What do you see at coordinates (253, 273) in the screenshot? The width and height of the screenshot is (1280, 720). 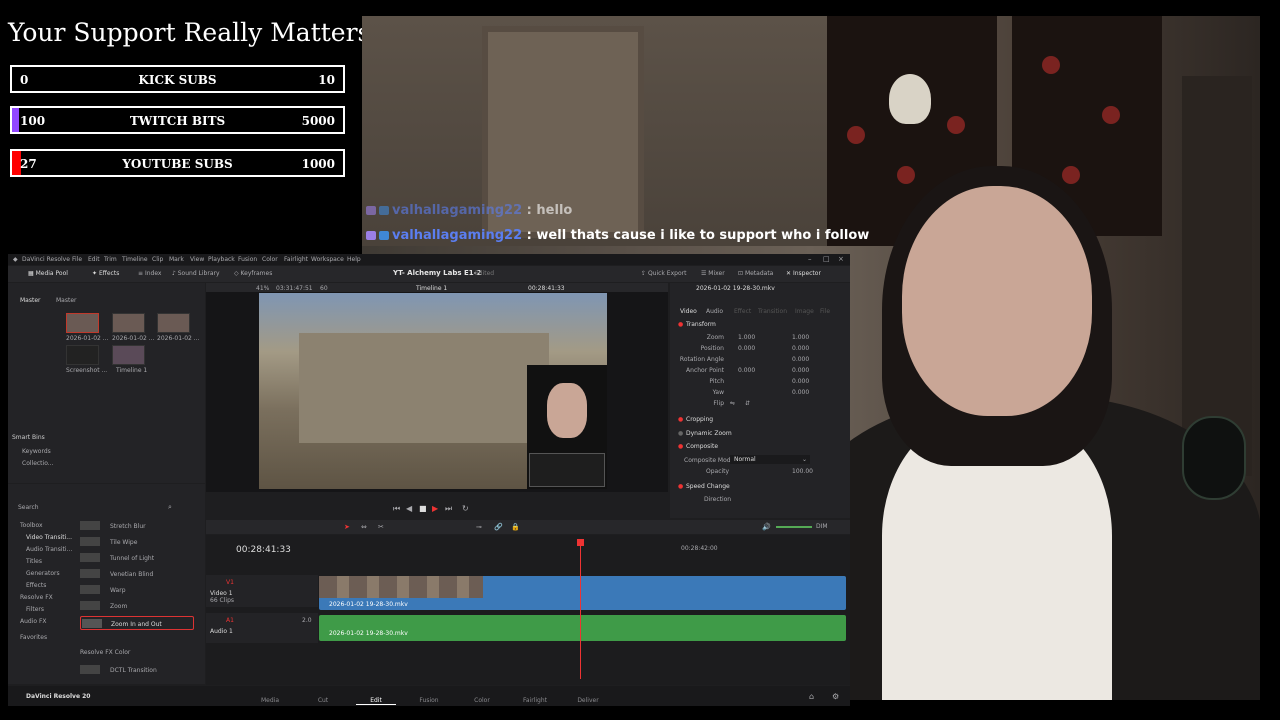 I see `keyframes-button: ◇ Keyframes` at bounding box center [253, 273].